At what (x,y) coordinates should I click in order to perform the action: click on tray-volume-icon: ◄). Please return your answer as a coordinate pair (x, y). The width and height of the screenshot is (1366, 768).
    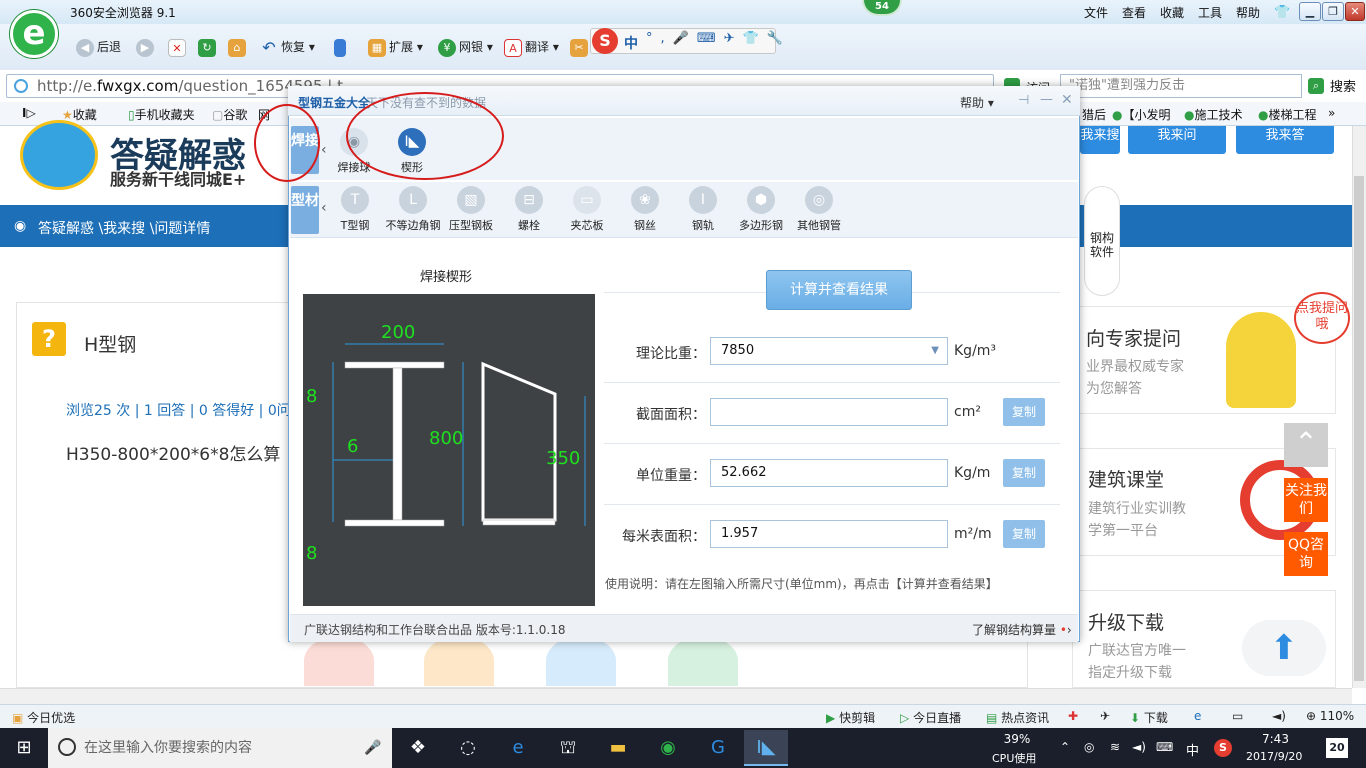
    Looking at the image, I should click on (1139, 747).